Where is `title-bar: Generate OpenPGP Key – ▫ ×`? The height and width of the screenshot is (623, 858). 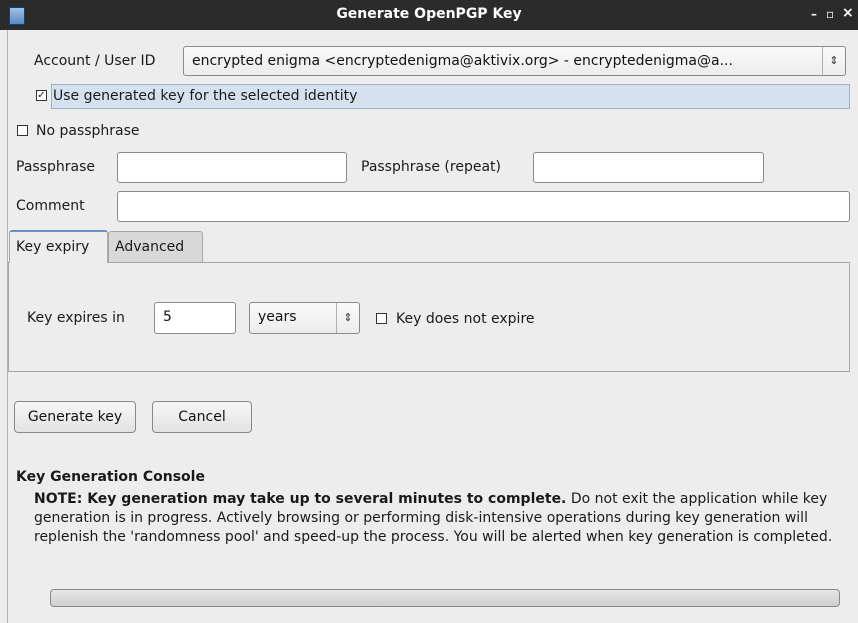 title-bar: Generate OpenPGP Key – ▫ × is located at coordinates (429, 15).